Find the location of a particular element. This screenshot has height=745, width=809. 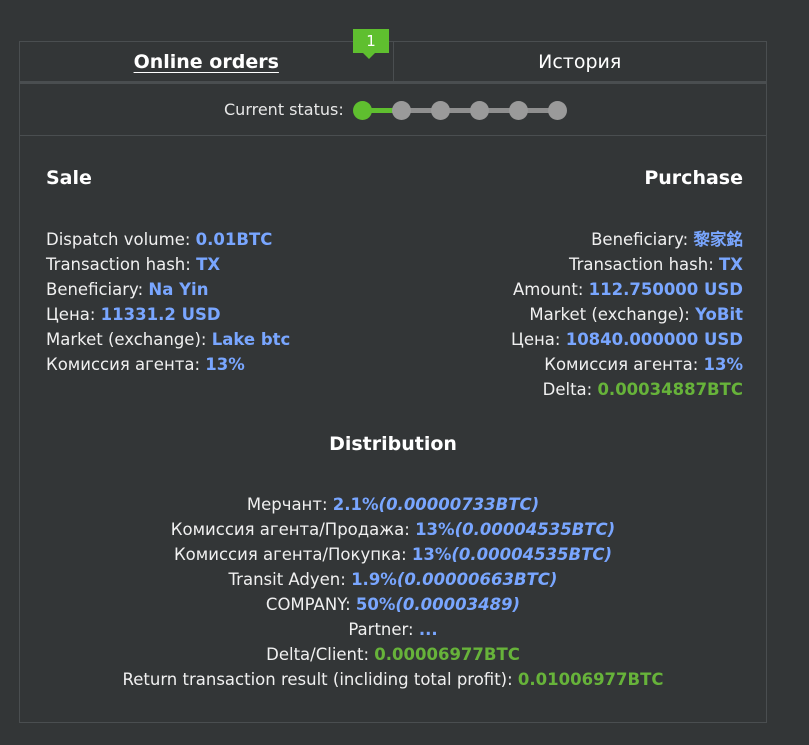

field-value: Lake btc is located at coordinates (251, 339).